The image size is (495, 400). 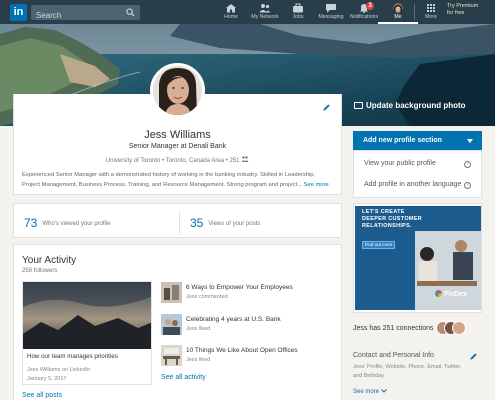 I want to click on ad-brand-name: FixDex, so click(x=455, y=294).